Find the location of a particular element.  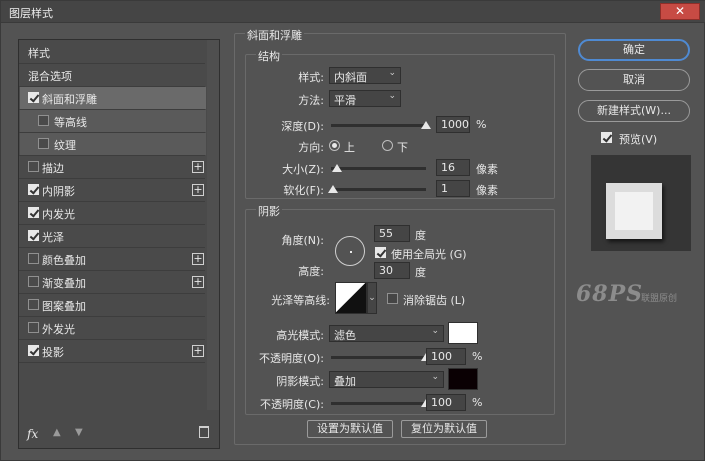

style-item-8: 光泽 is located at coordinates (113, 236).